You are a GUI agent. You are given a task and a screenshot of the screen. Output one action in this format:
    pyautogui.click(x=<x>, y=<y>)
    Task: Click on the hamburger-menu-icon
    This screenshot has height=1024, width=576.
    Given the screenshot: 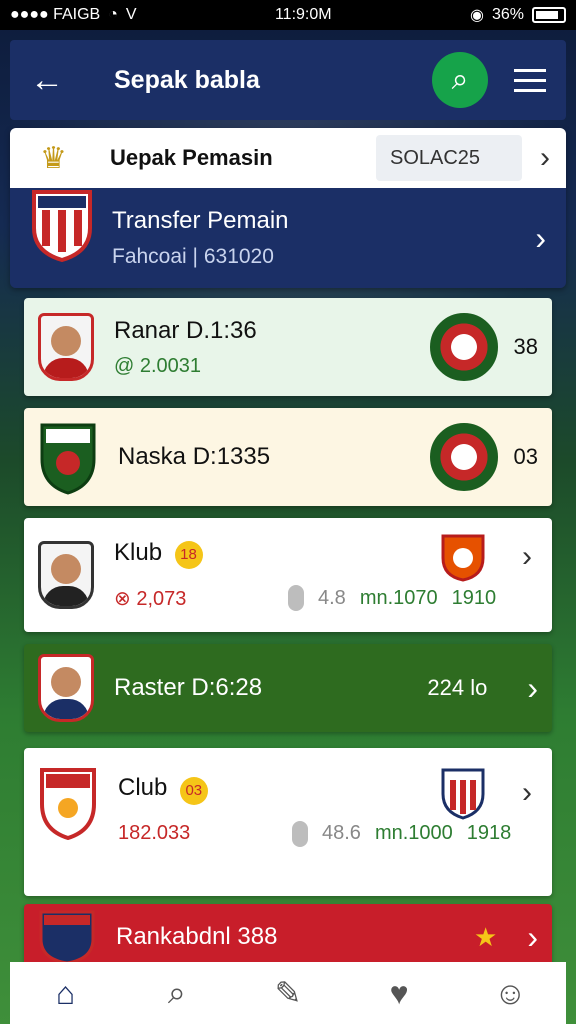 What is the action you would take?
    pyautogui.click(x=530, y=80)
    